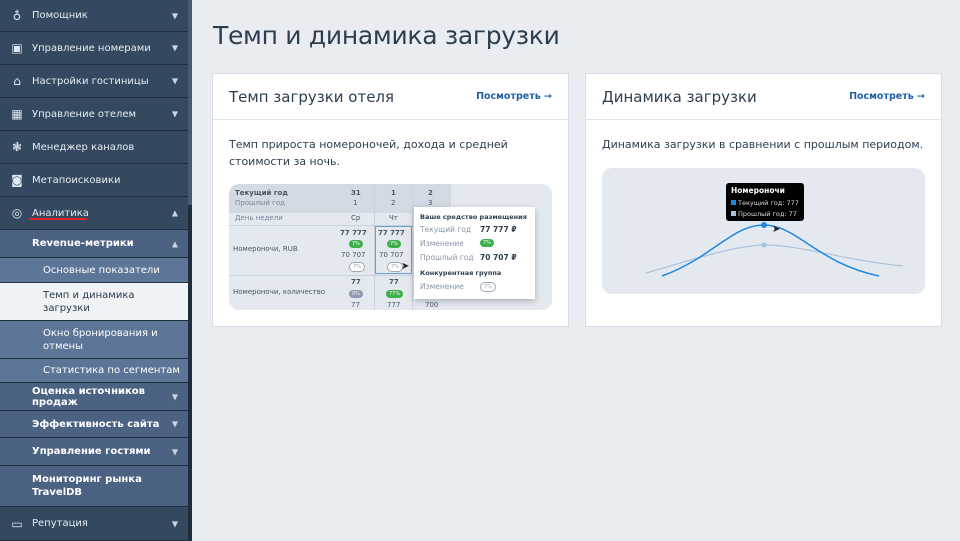 This screenshot has width=960, height=541. Describe the element at coordinates (432, 305) in the screenshot. I see `cell: 700` at that location.